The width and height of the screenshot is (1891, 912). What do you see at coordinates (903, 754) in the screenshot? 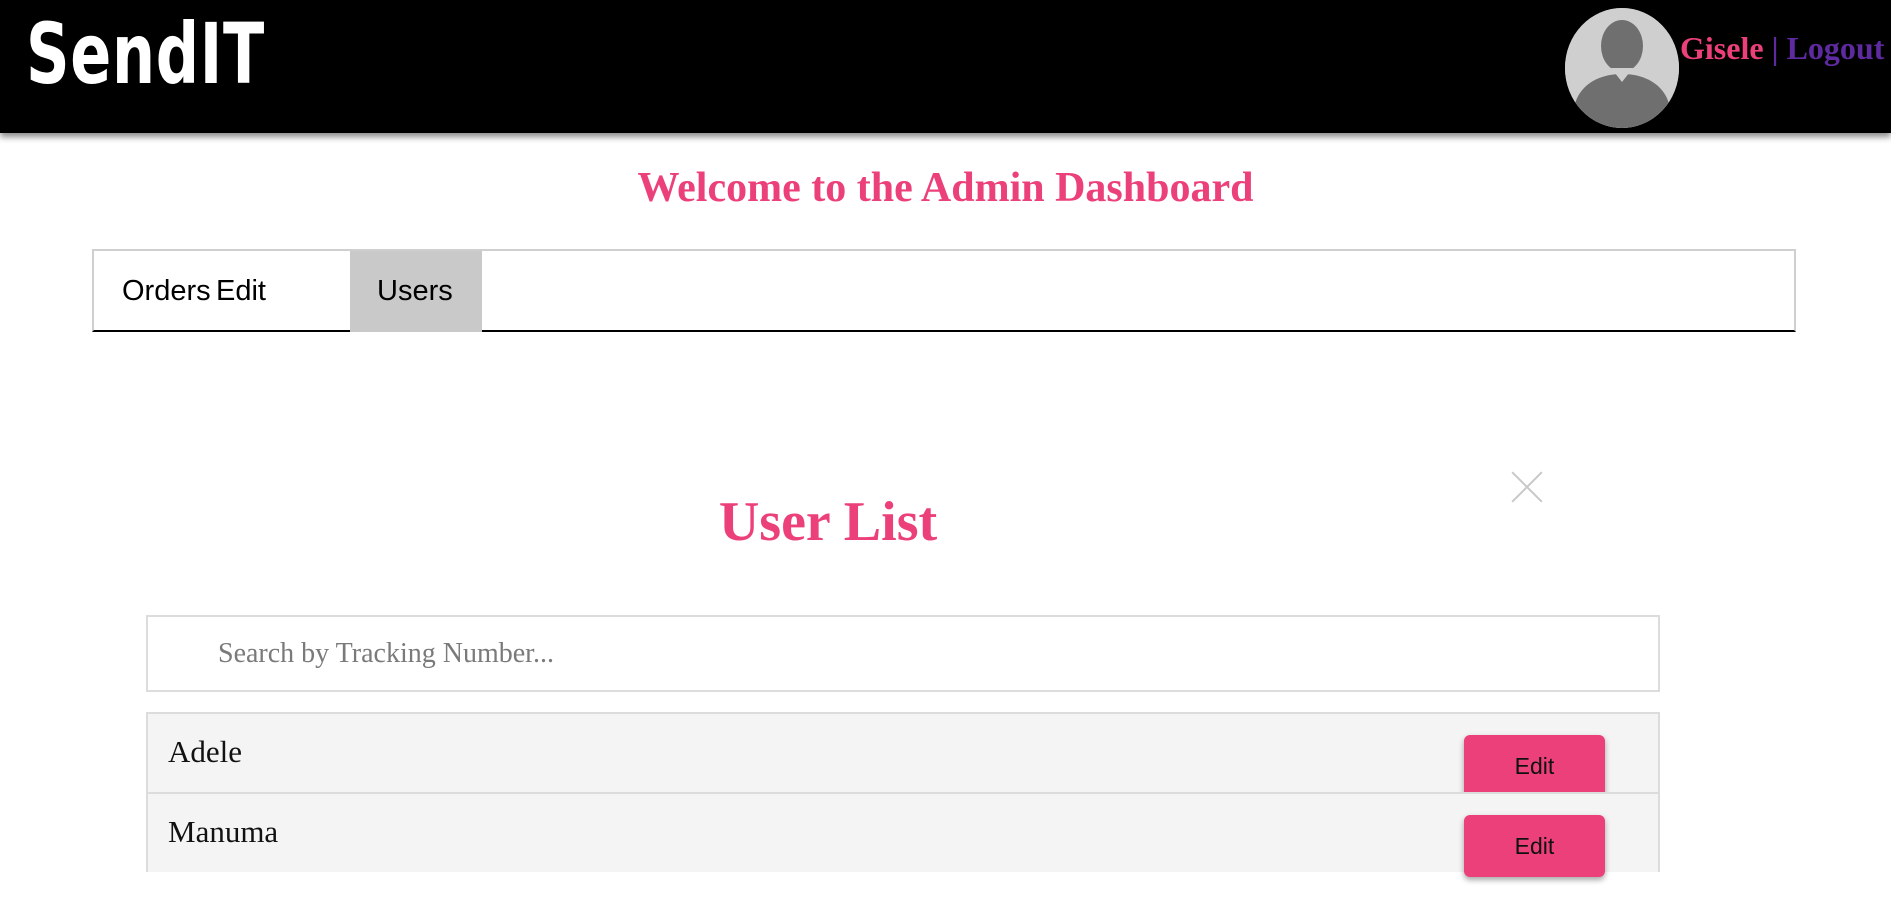
I see `list-item: Adele Edit` at bounding box center [903, 754].